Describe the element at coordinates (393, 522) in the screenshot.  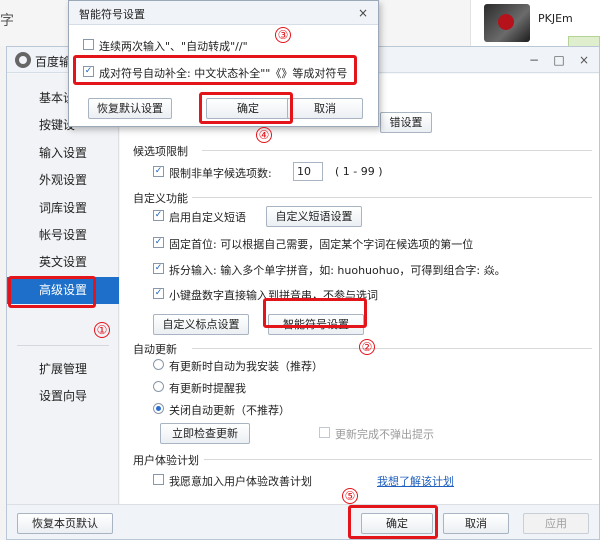
I see `highlight-ok-button` at that location.